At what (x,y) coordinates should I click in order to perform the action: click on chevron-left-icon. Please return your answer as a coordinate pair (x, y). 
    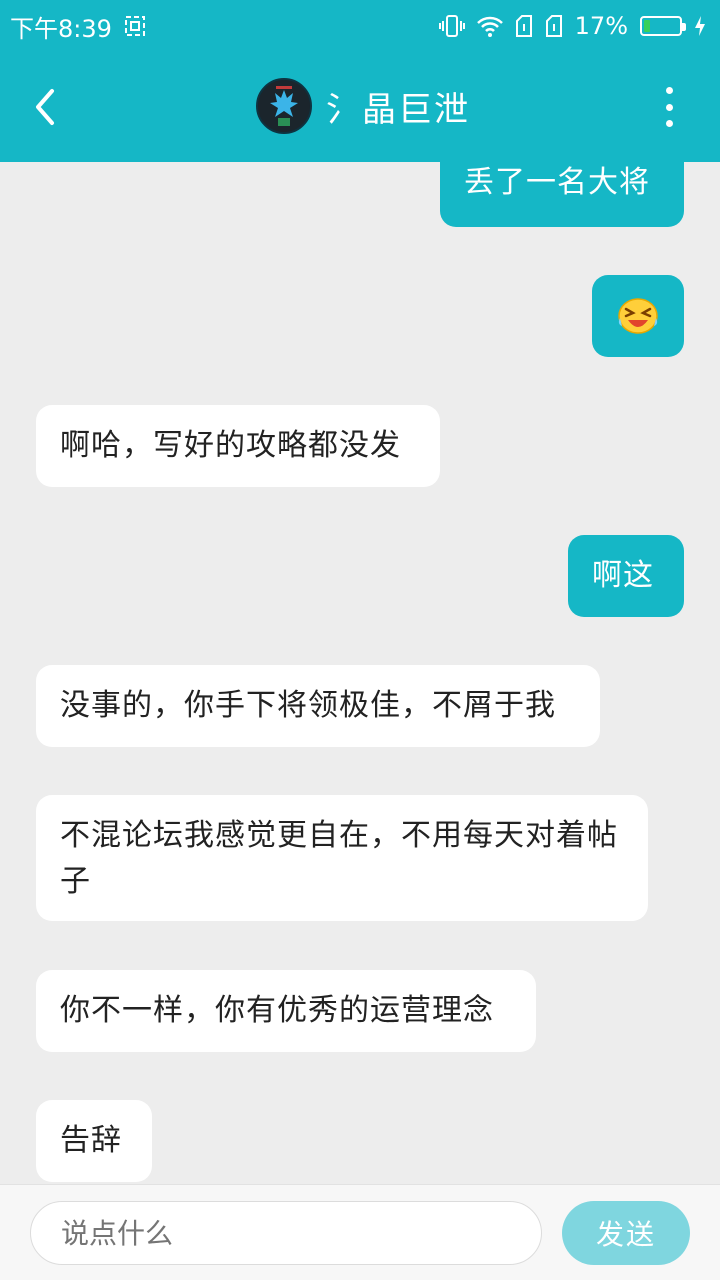
    Looking at the image, I should click on (45, 107).